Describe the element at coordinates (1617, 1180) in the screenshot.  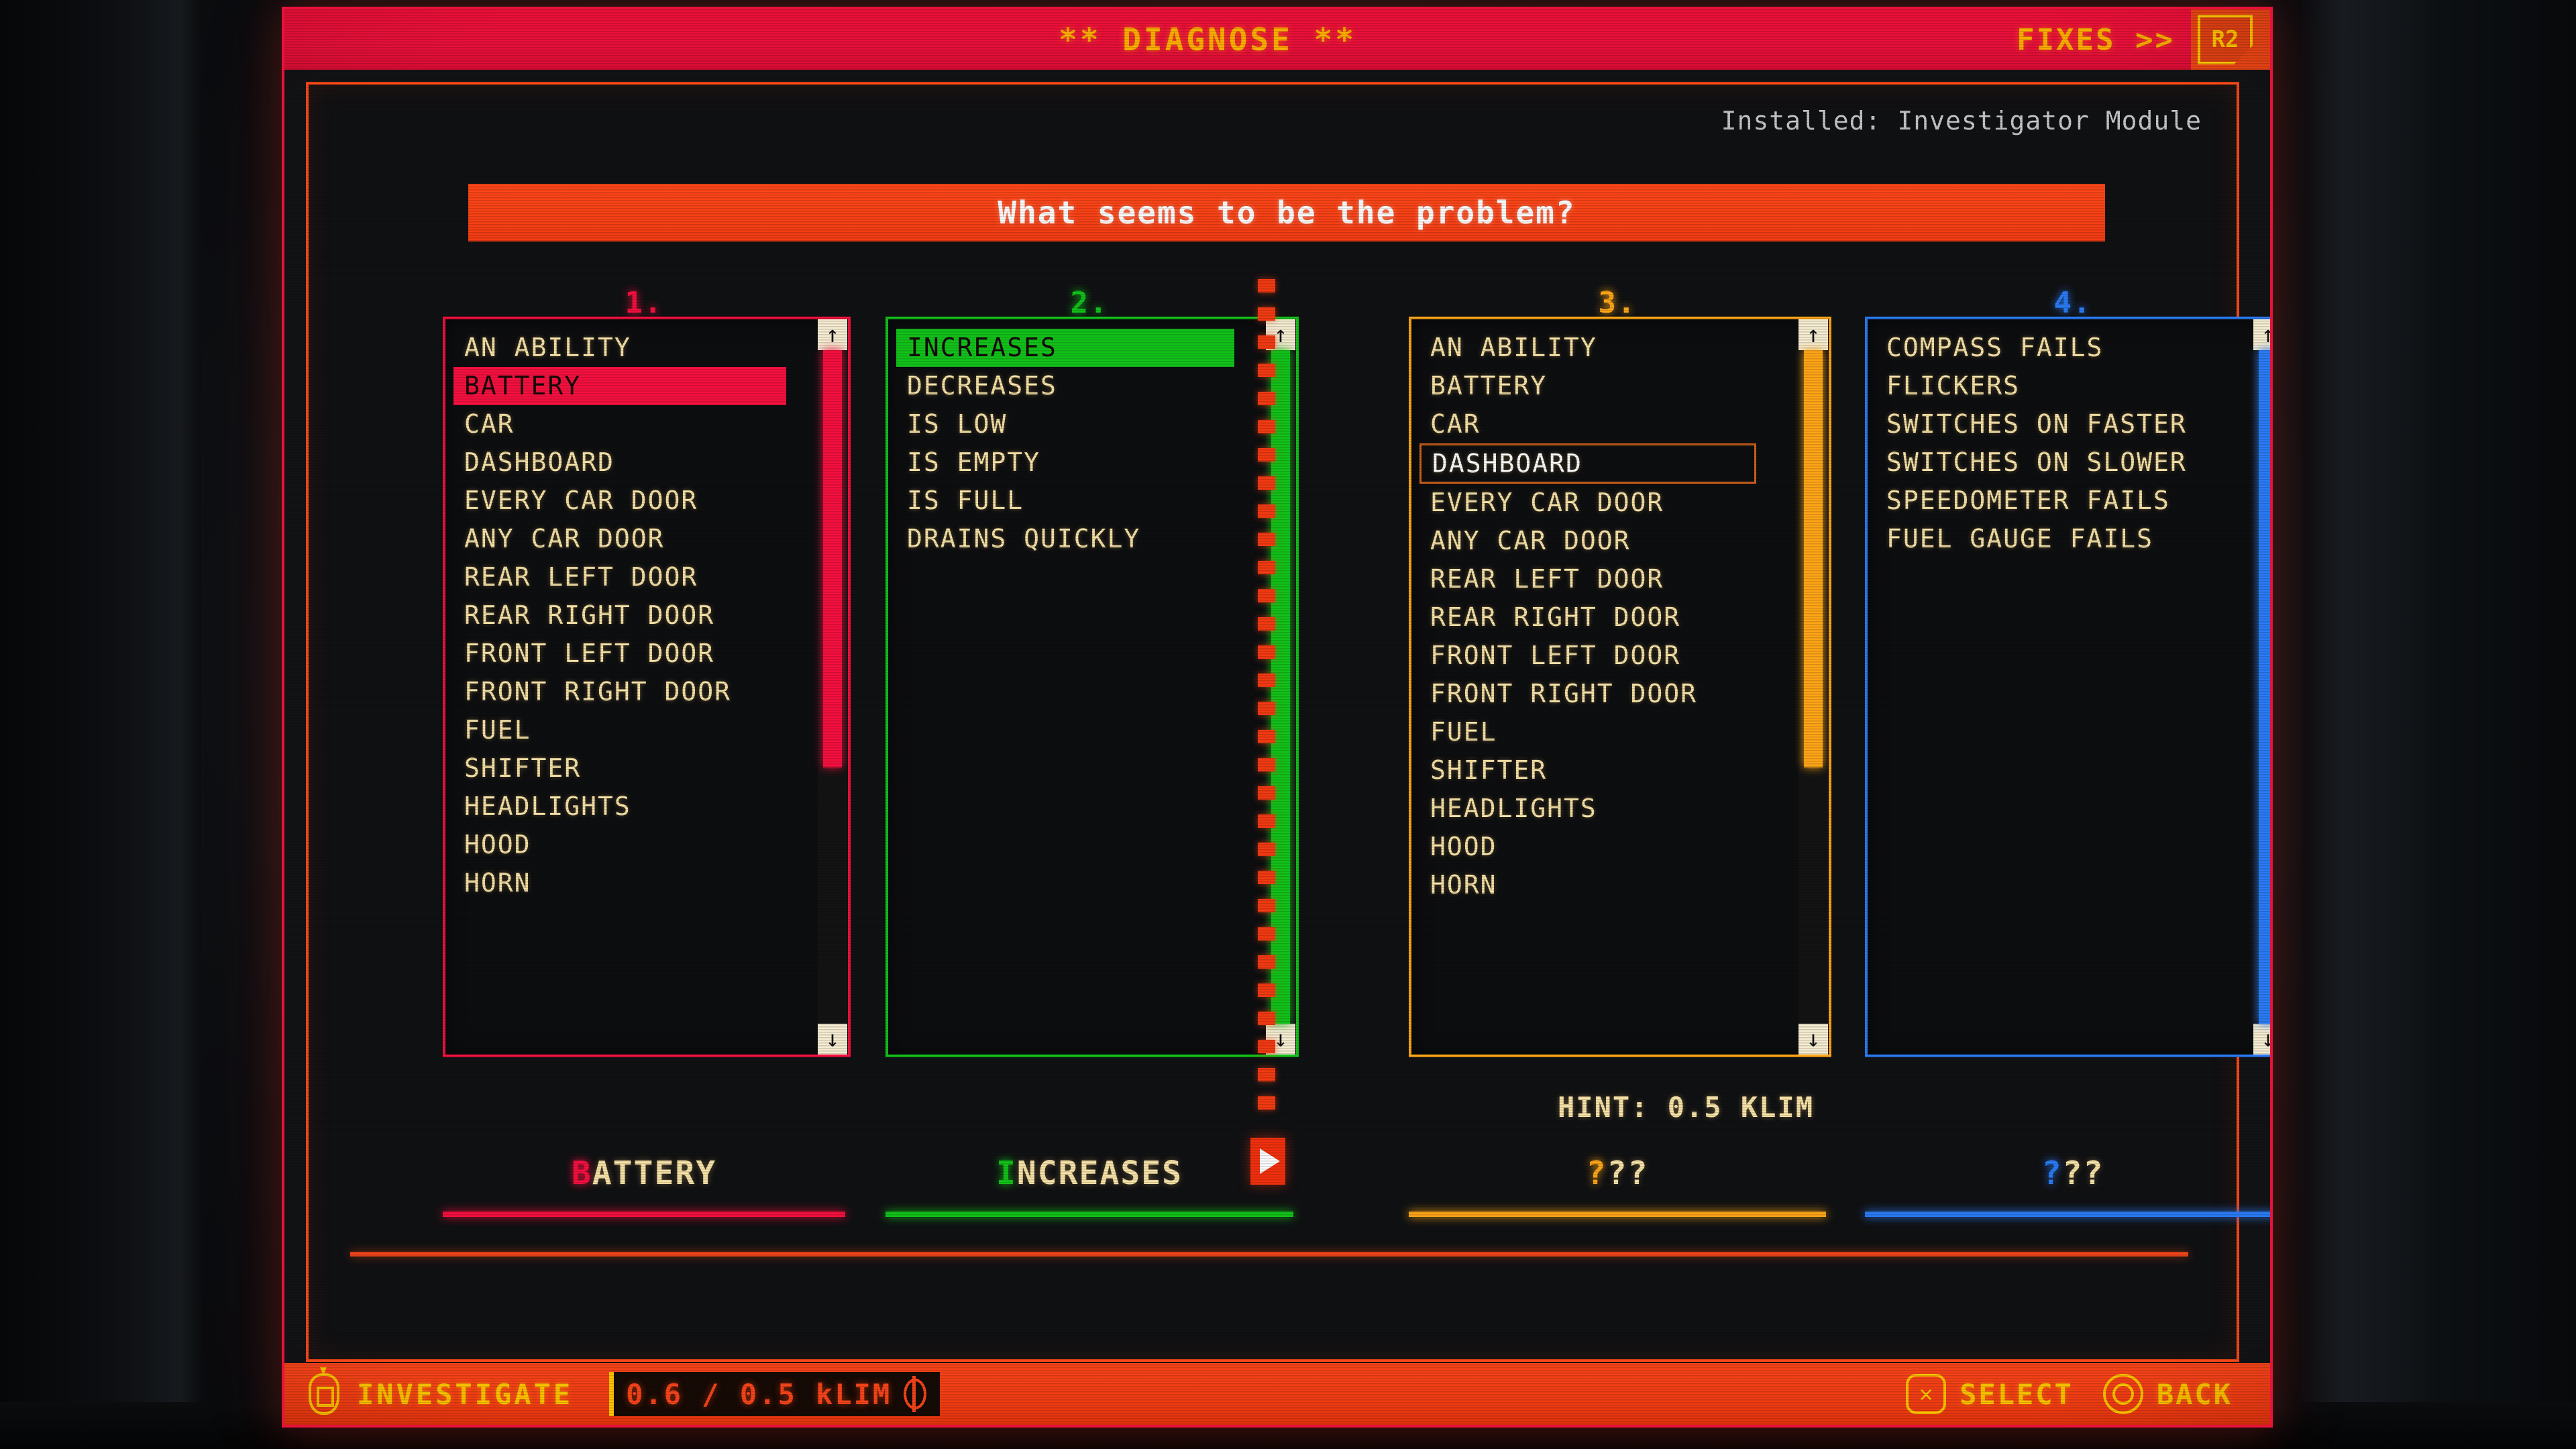
I see `answer-slot-3: ???` at that location.